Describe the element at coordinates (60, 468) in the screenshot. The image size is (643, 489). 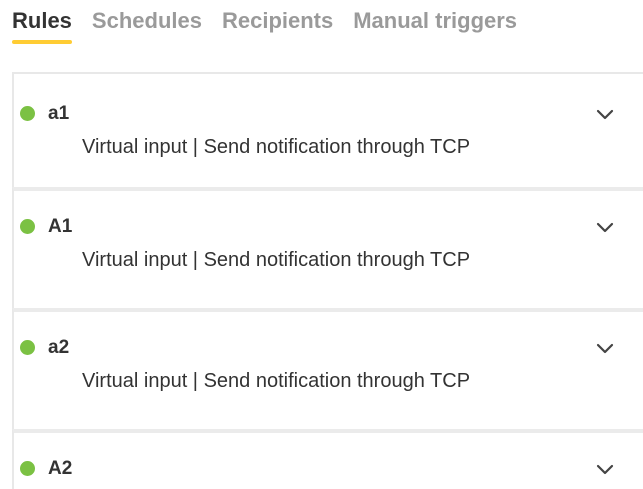
I see `rule-name: A2` at that location.